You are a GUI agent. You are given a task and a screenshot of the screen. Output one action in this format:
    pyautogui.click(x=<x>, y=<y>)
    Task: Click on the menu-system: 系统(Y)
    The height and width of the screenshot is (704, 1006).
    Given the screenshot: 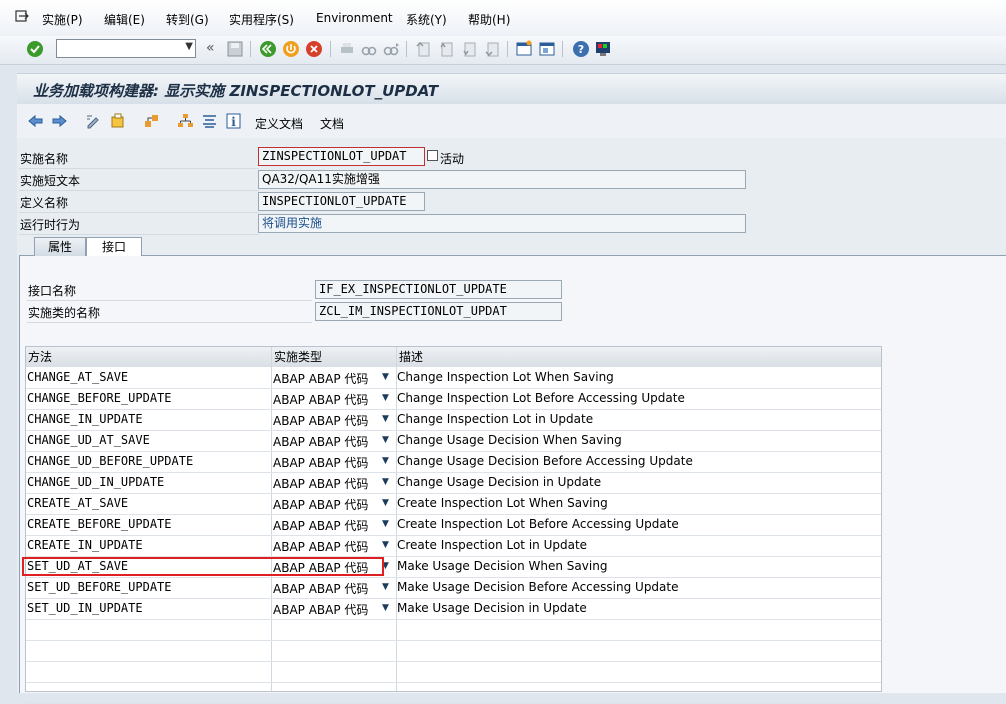 What is the action you would take?
    pyautogui.click(x=426, y=19)
    